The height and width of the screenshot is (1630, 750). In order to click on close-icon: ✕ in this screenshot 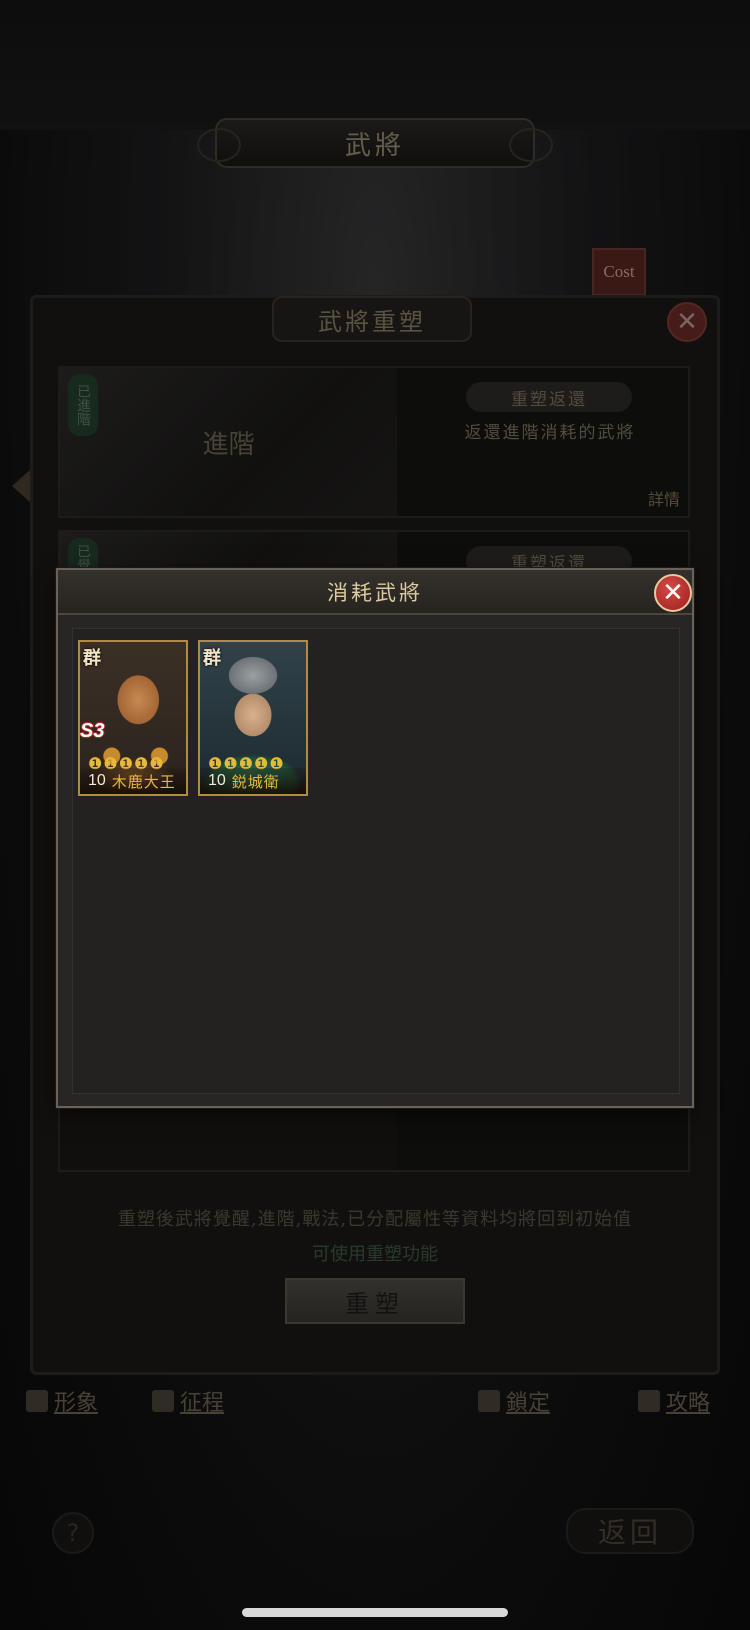, I will do `click(673, 593)`.